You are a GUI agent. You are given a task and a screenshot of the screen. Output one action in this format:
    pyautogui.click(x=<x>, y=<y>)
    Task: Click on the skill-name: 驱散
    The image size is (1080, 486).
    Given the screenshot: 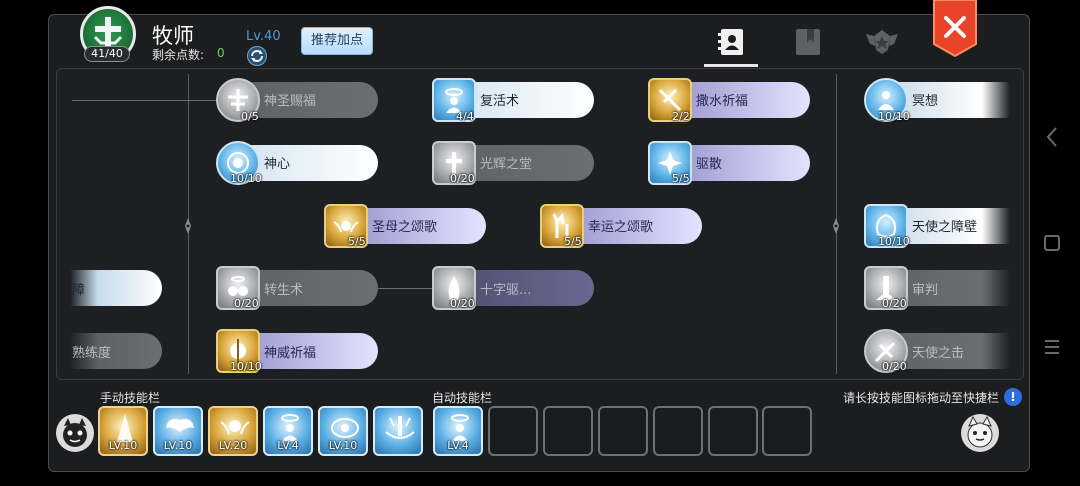 What is the action you would take?
    pyautogui.click(x=709, y=164)
    